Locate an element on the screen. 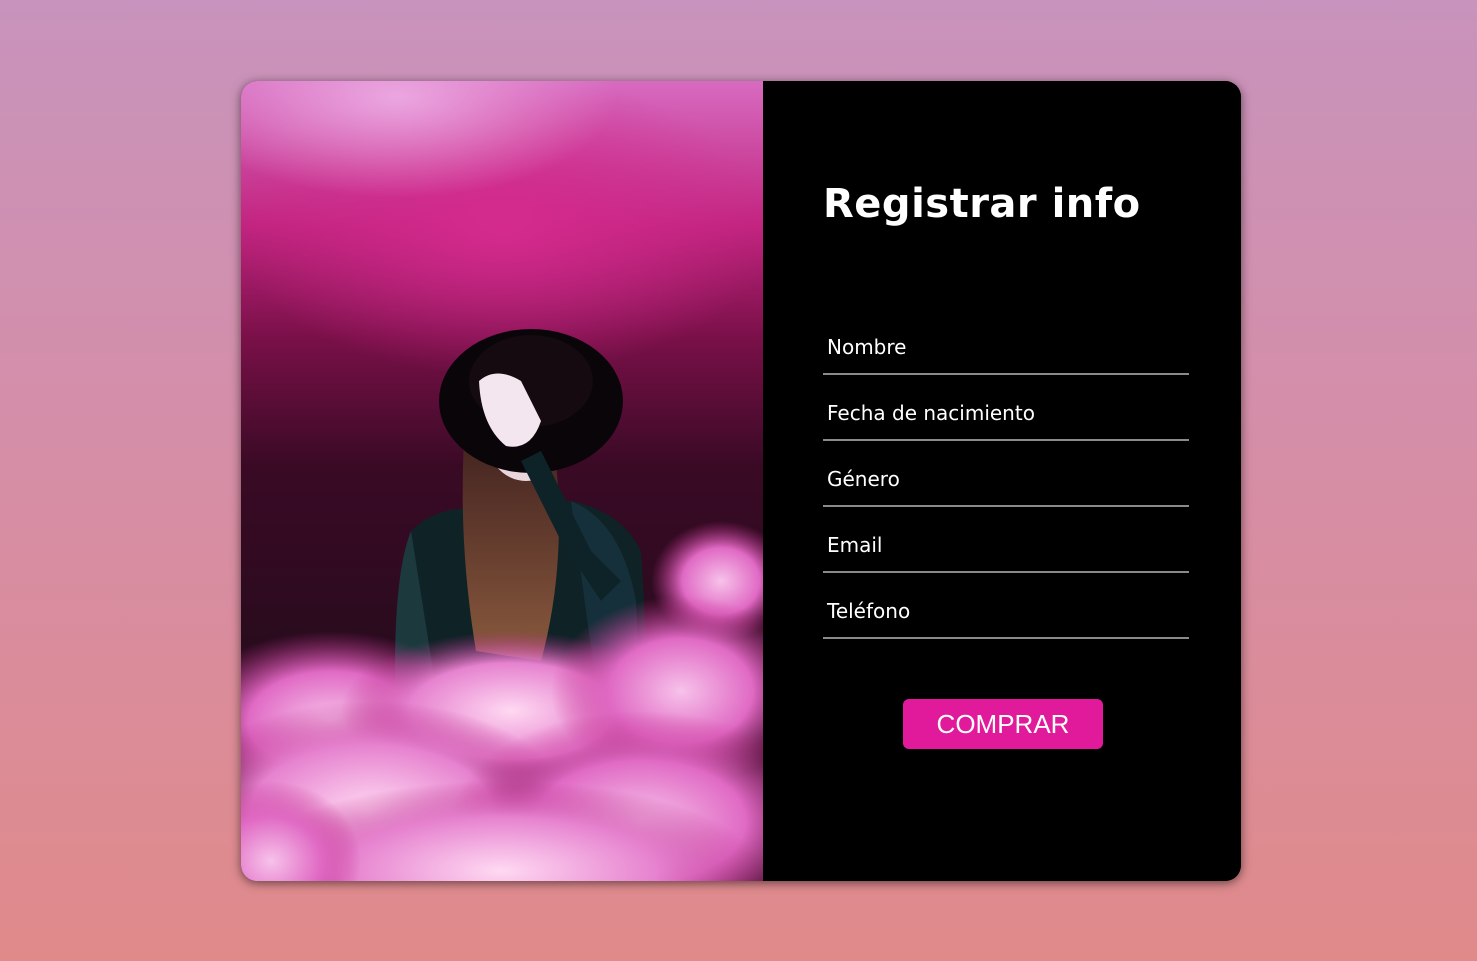 Image resolution: width=1477 pixels, height=961 pixels. birthdate-input is located at coordinates (1006, 413).